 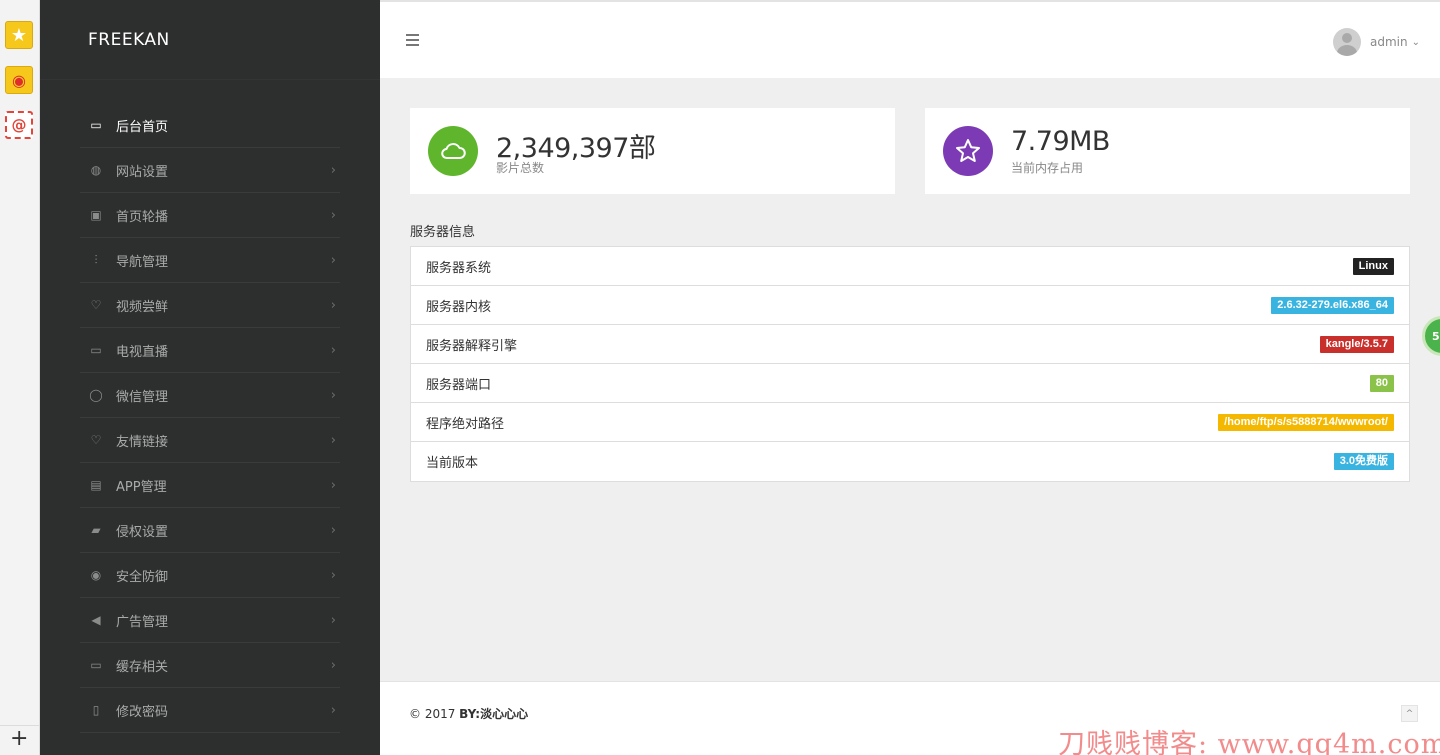 I want to click on monitor-icon: ▭, so click(x=96, y=125).